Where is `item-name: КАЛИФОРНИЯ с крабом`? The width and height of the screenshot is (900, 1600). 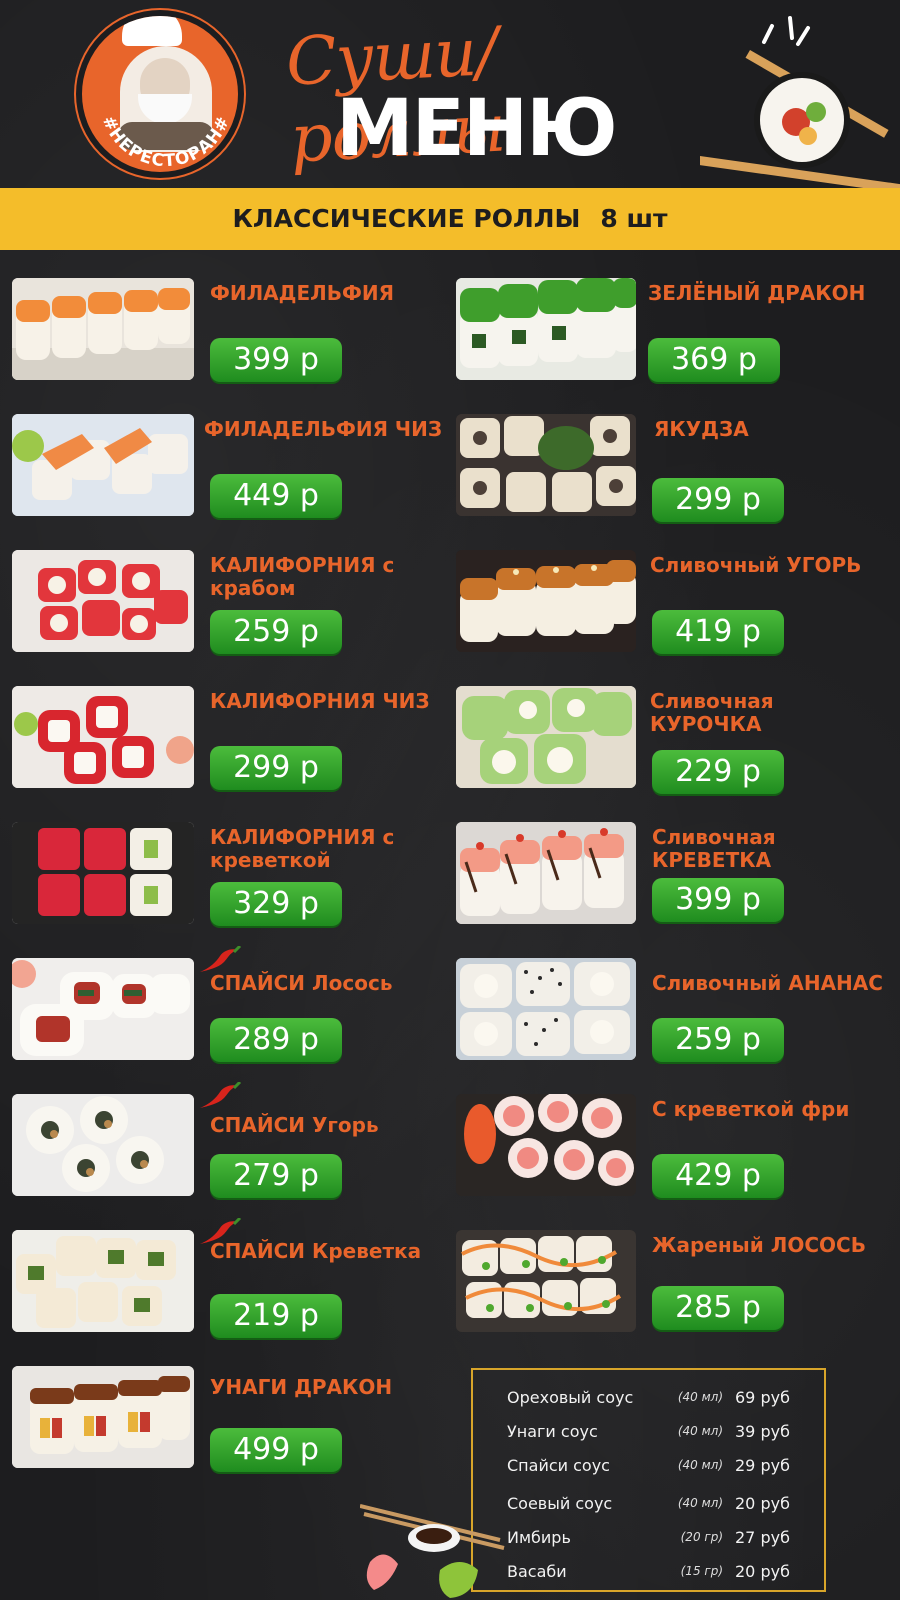
item-name: КАЛИФОРНИЯ с крабом is located at coordinates (302, 576).